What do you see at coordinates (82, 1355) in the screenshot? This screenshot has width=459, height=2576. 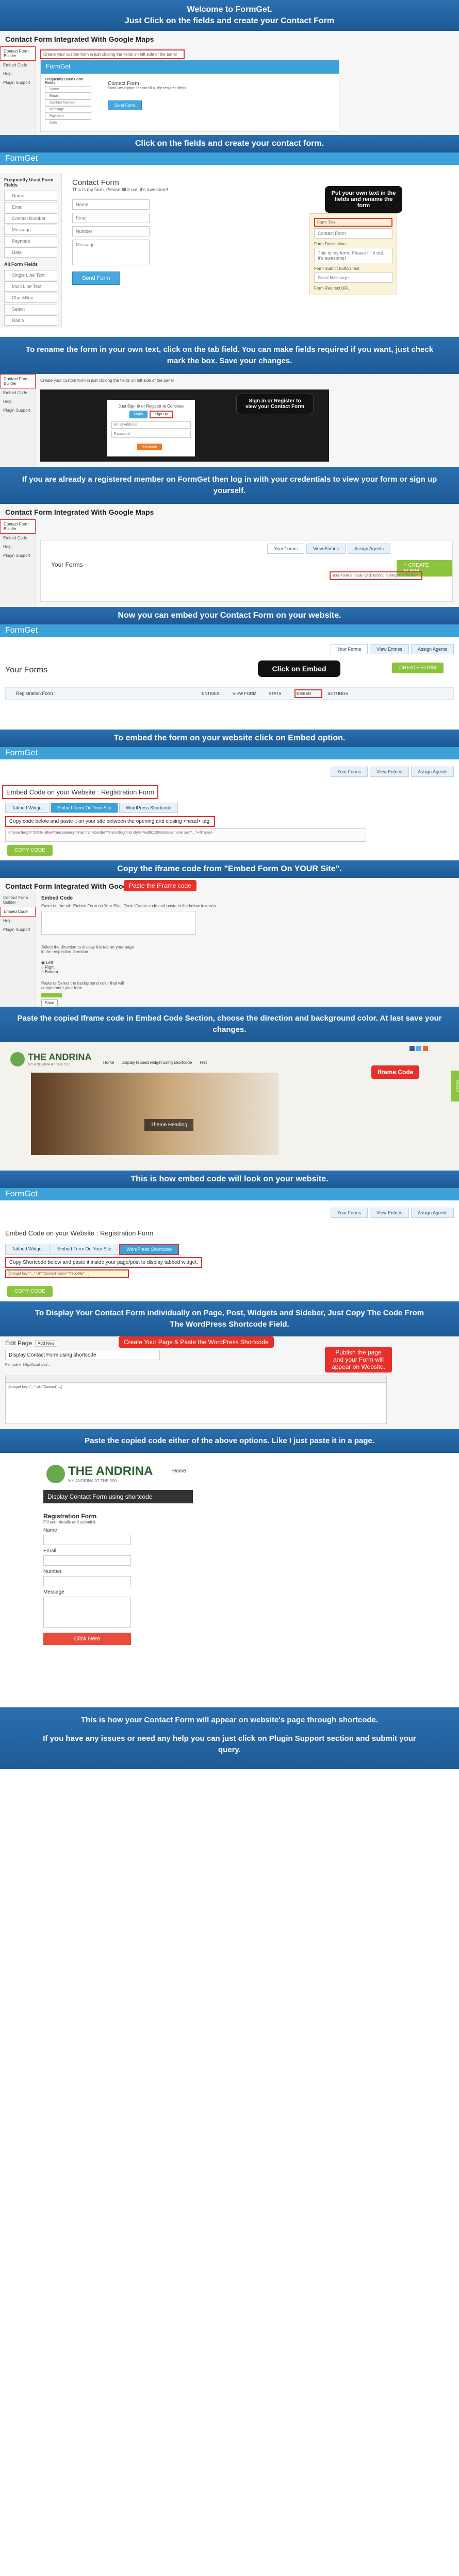 I see `page-title-input: Display Contact Form using shortcode` at bounding box center [82, 1355].